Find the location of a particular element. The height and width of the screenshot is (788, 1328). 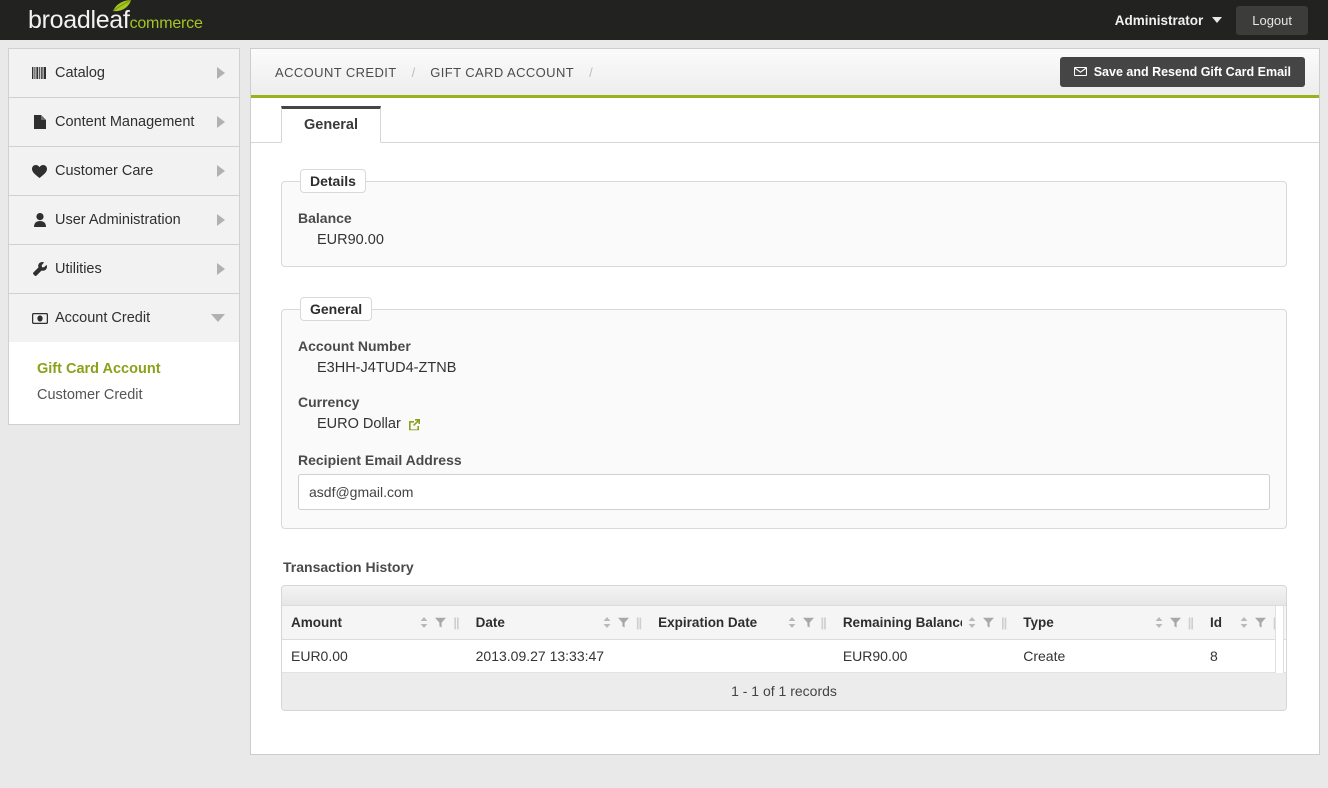

leaf-icon is located at coordinates (122, 6).